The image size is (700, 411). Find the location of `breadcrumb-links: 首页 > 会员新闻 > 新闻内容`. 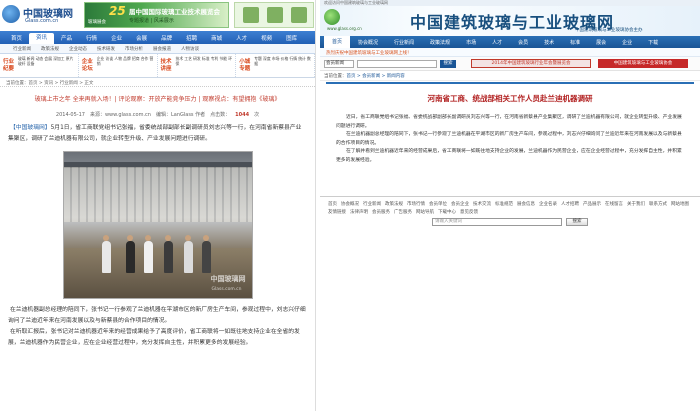

breadcrumb-links: 首页 > 会员新闻 > 新闻内容 is located at coordinates (376, 76).